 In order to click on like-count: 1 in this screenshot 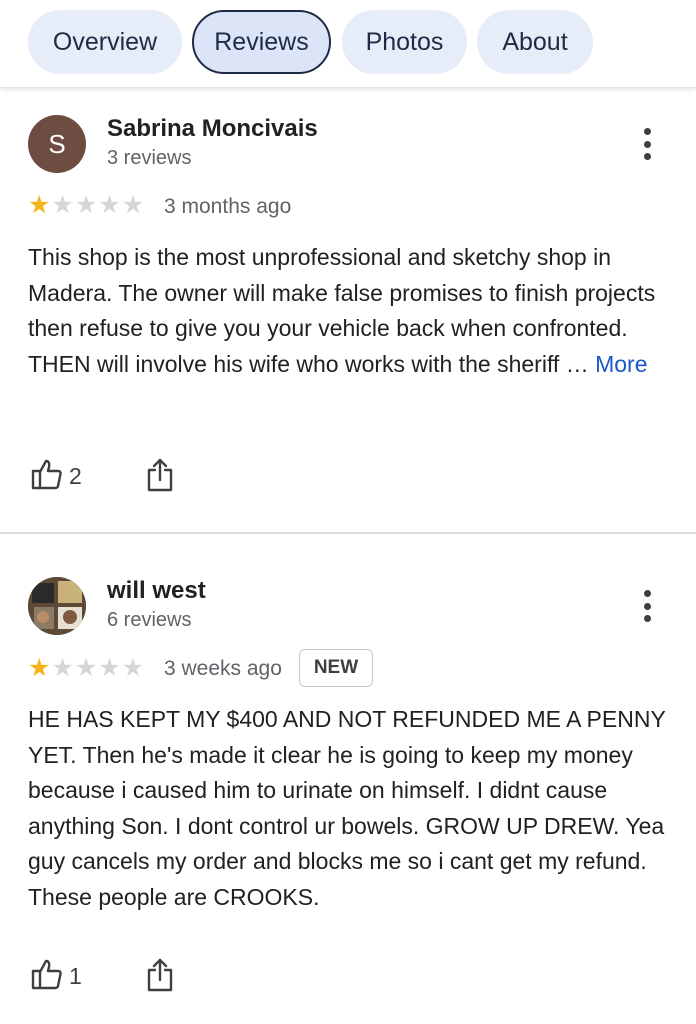, I will do `click(75, 976)`.